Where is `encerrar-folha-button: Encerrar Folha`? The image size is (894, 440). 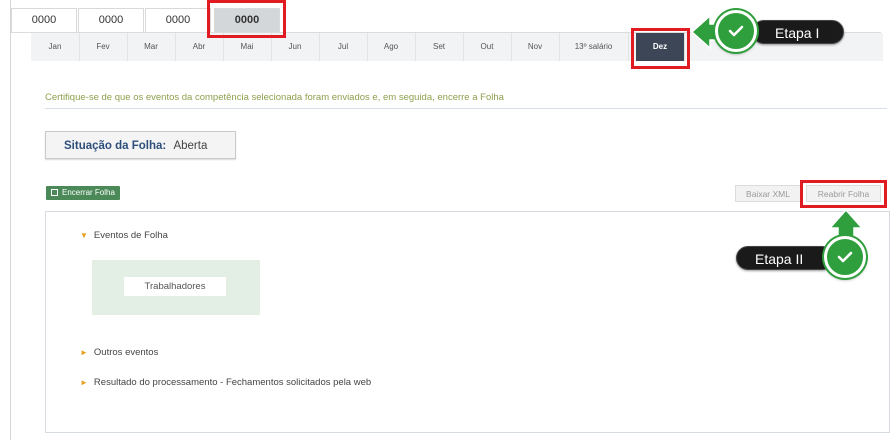 encerrar-folha-button: Encerrar Folha is located at coordinates (83, 193).